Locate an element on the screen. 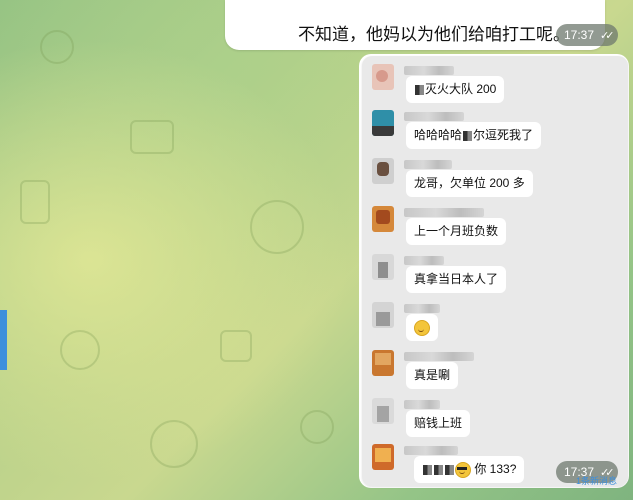 This screenshot has height=500, width=633. outgoing-message-bubble: 不知道，他妈以为他们给咱打工呢。 is located at coordinates (415, 25).